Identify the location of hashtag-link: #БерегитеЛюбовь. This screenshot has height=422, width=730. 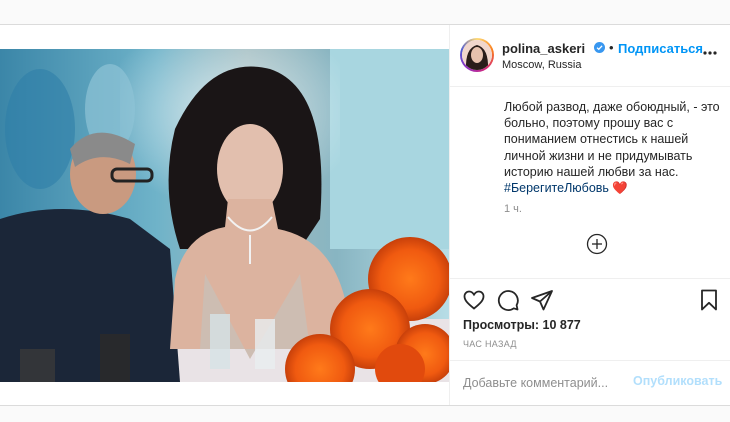
(556, 188).